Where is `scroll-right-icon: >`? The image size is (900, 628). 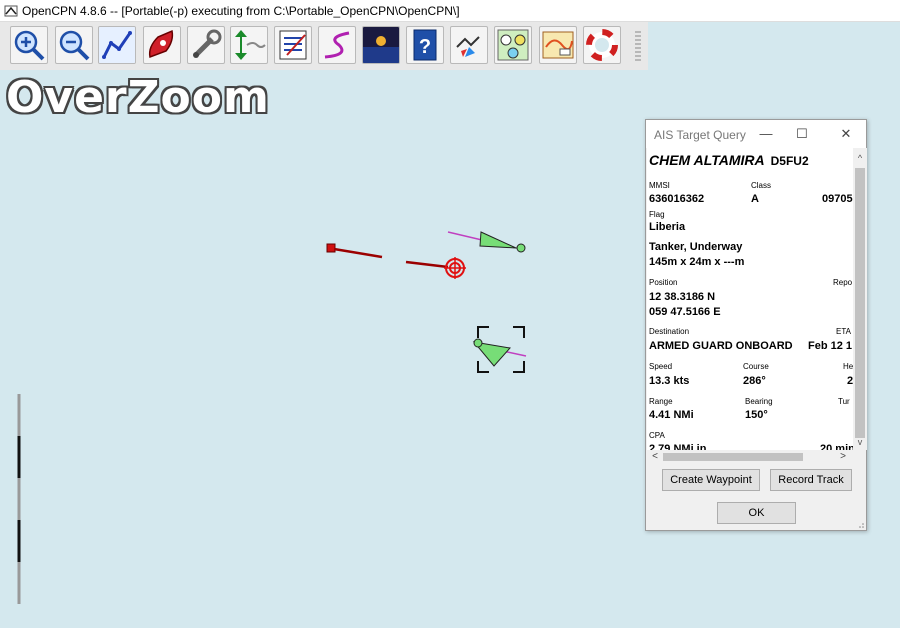 scroll-right-icon: > is located at coordinates (843, 457).